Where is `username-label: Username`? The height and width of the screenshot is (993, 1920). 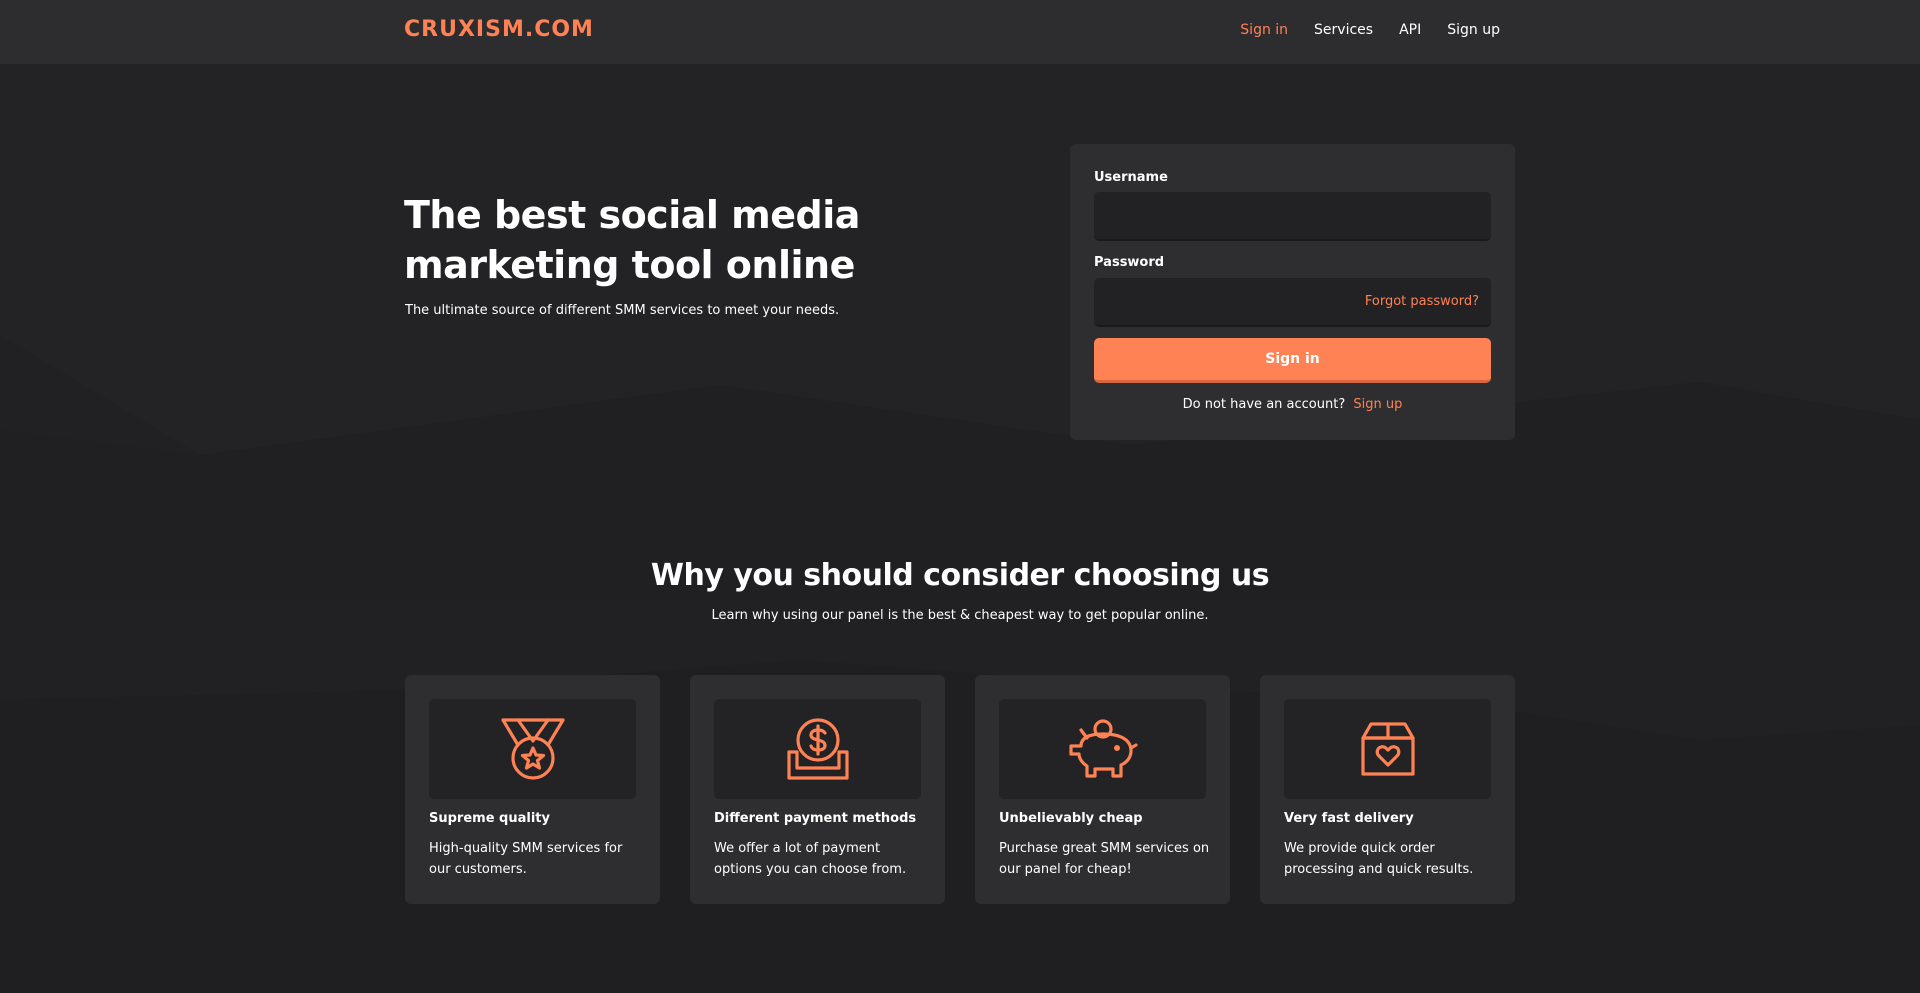
username-label: Username is located at coordinates (1131, 177).